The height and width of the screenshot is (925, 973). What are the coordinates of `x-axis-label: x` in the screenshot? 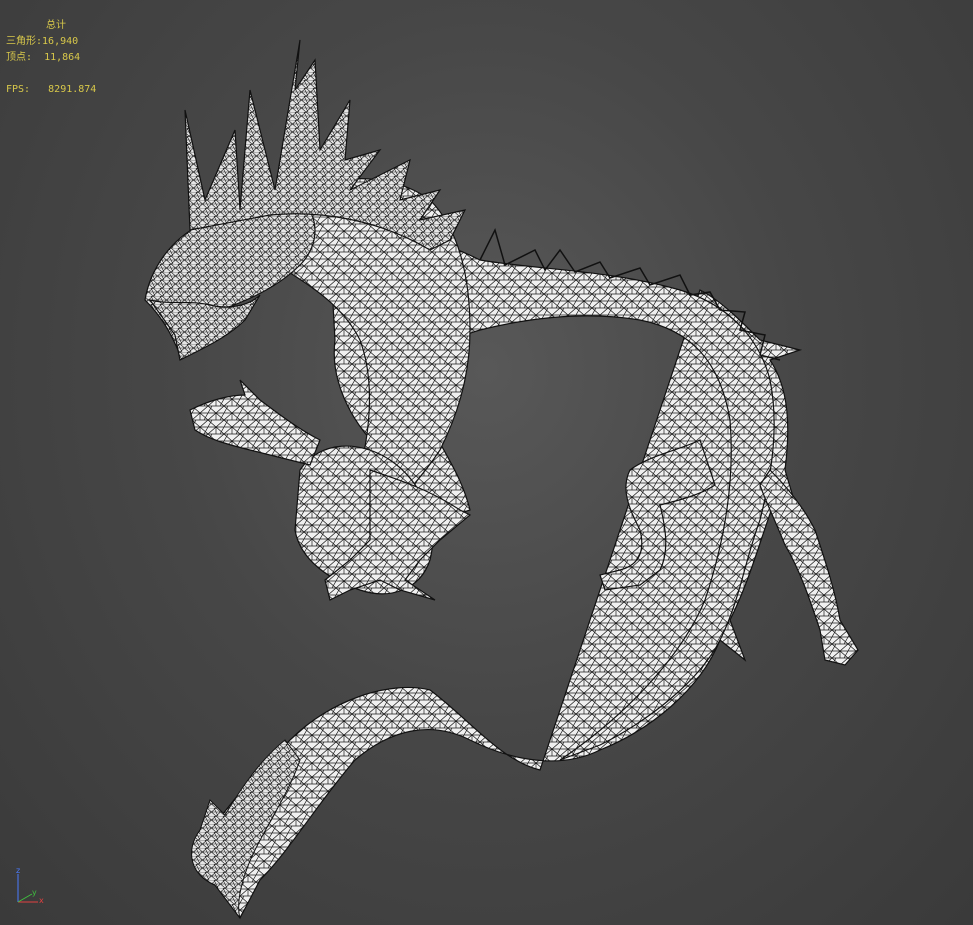 It's located at (41, 900).